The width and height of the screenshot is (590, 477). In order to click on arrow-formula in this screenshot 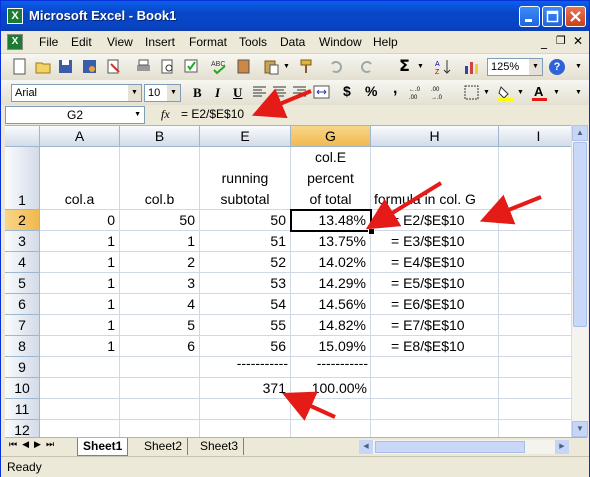, I will do `click(281, 103)`.